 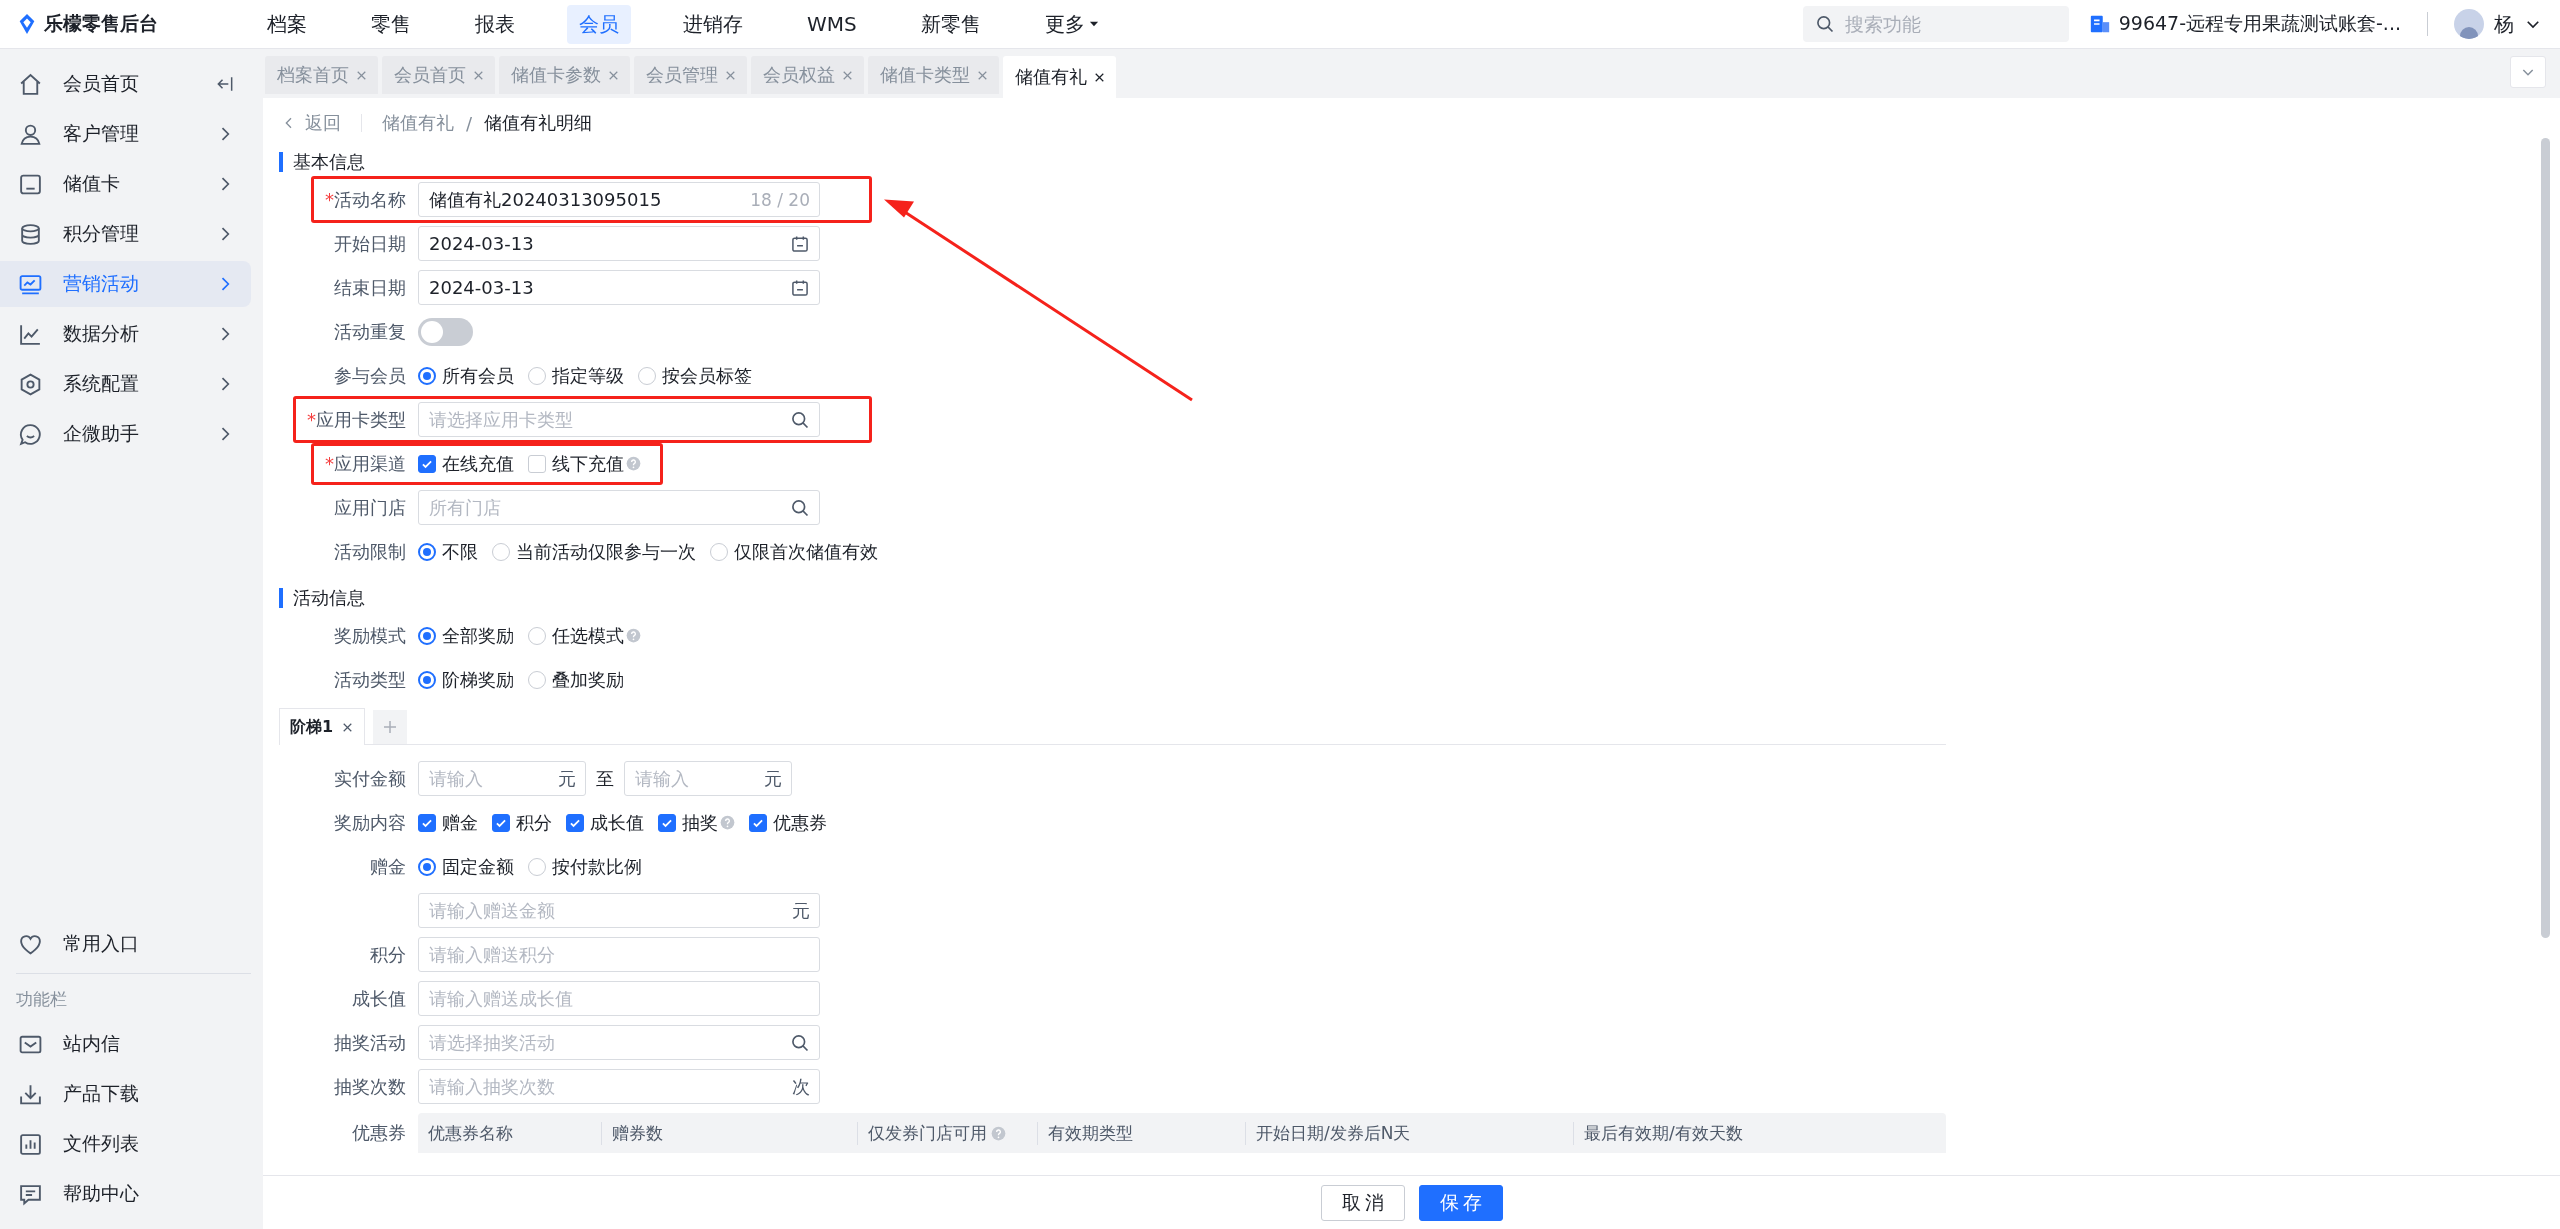 I want to click on field-label: 开始日期, so click(x=370, y=243).